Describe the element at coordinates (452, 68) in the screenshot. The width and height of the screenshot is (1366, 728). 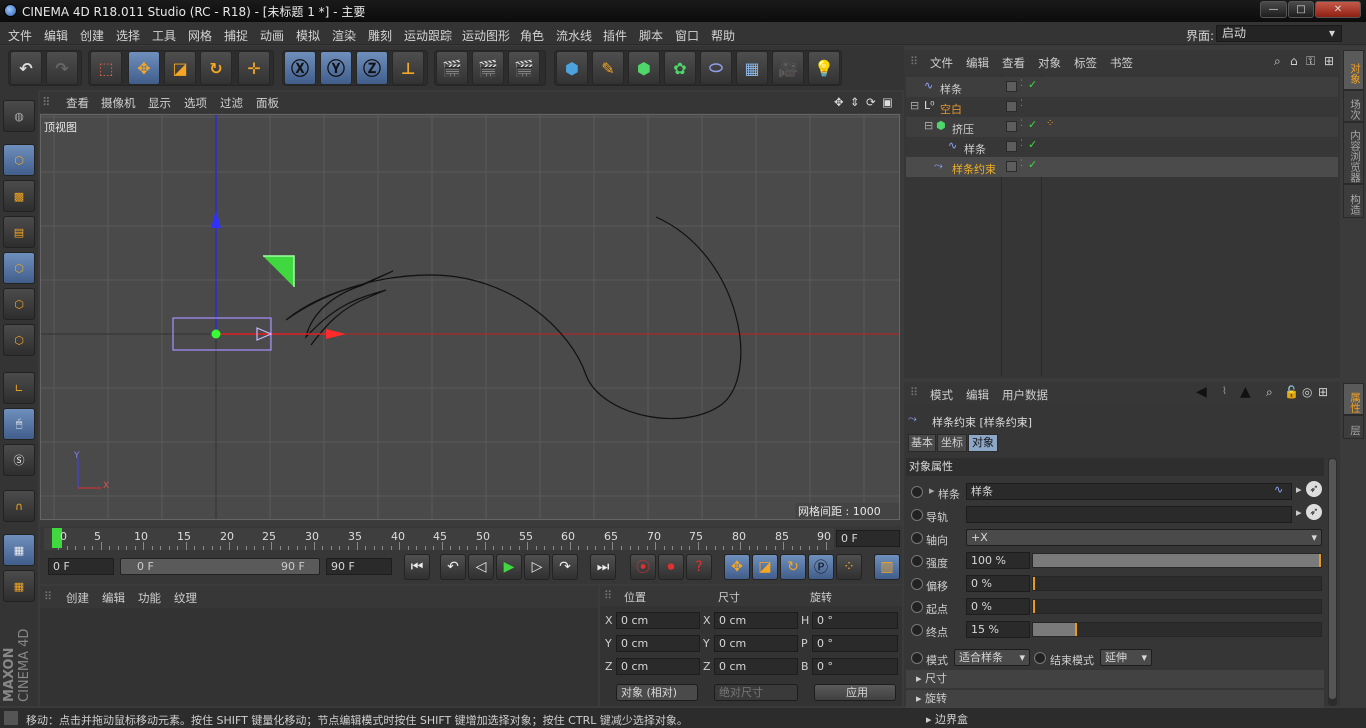
I see `render-view-icon: 🎬` at that location.